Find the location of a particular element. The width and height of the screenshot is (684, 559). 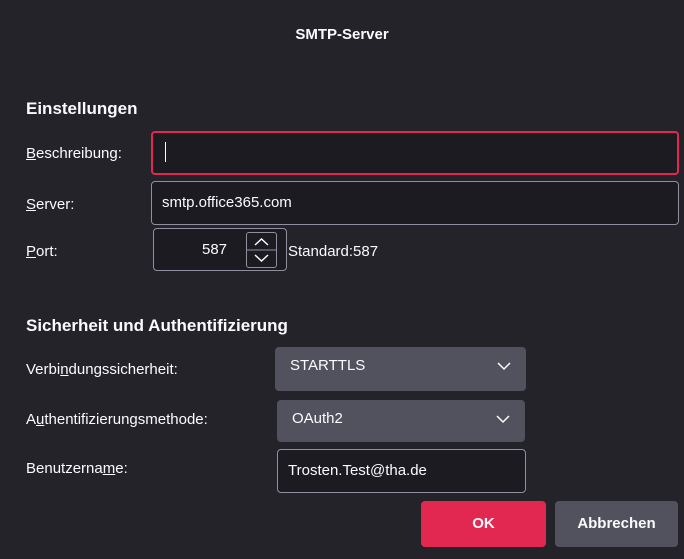

port-input: 587 is located at coordinates (220, 249).